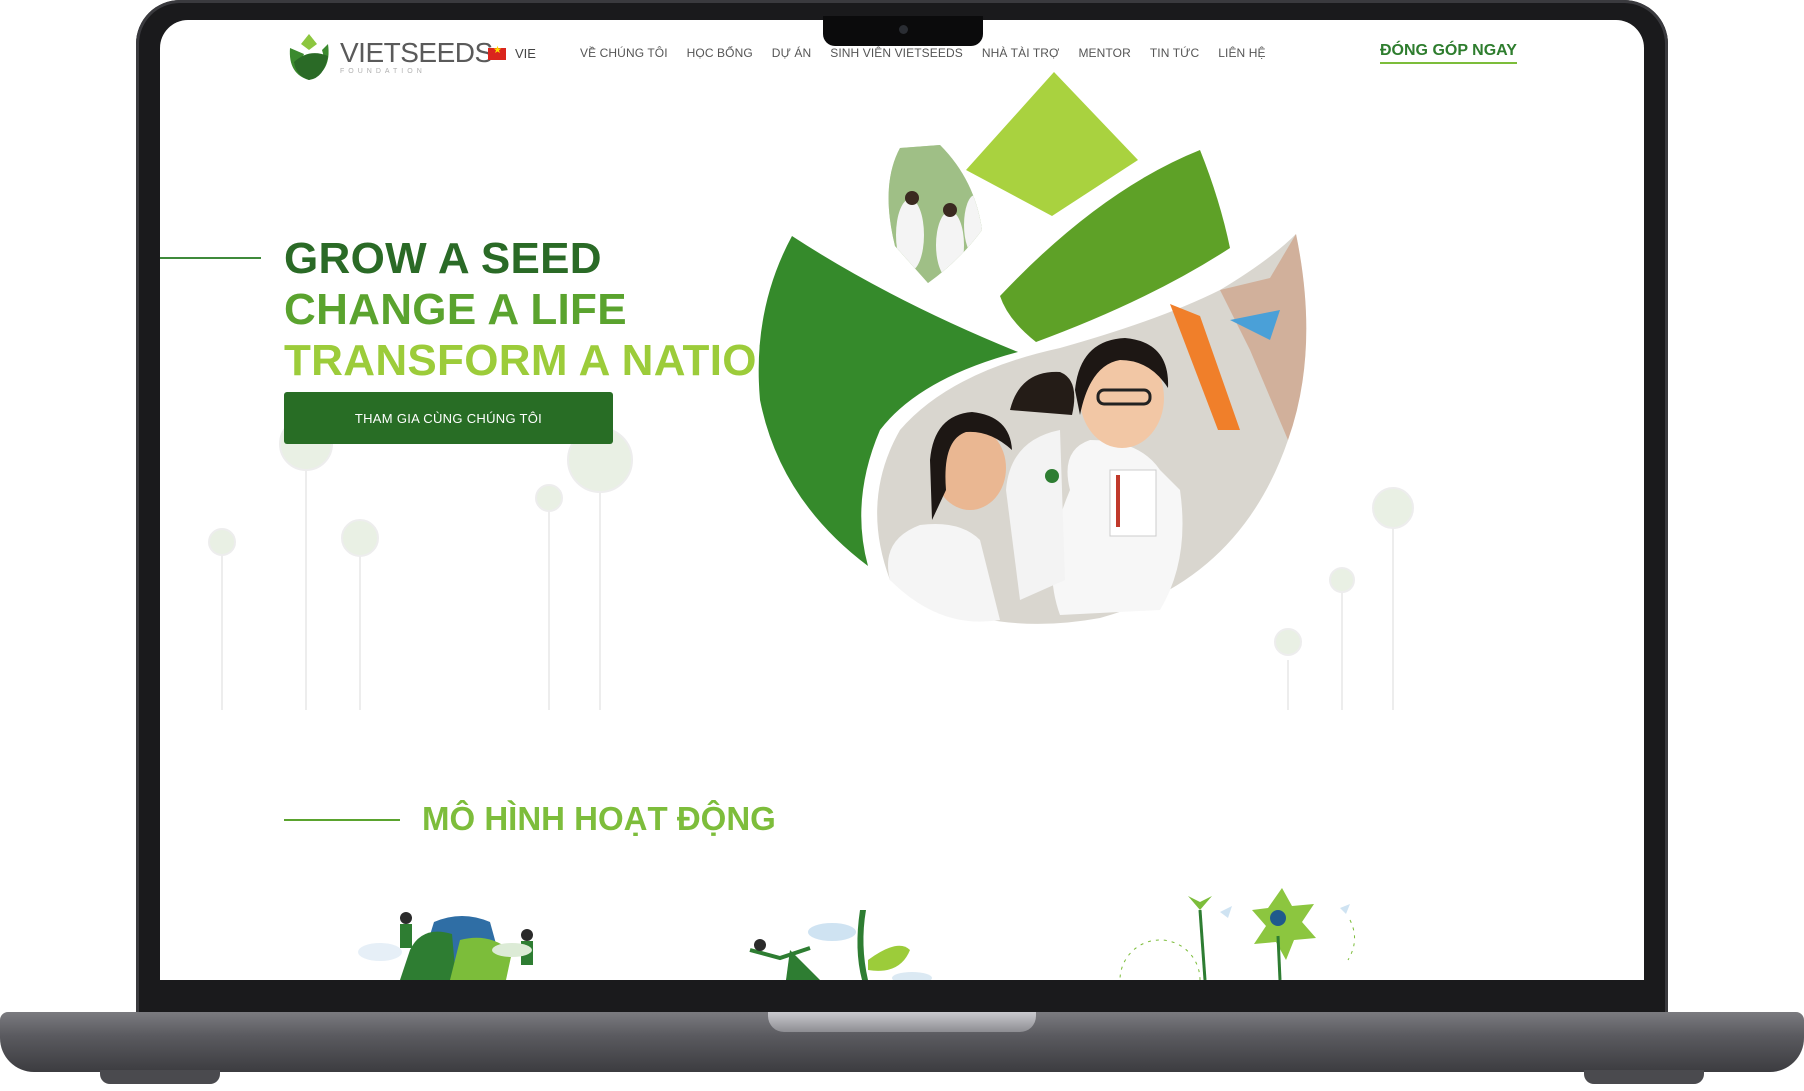 This screenshot has height=1091, width=1804. Describe the element at coordinates (445, 946) in the screenshot. I see `team-illustration` at that location.